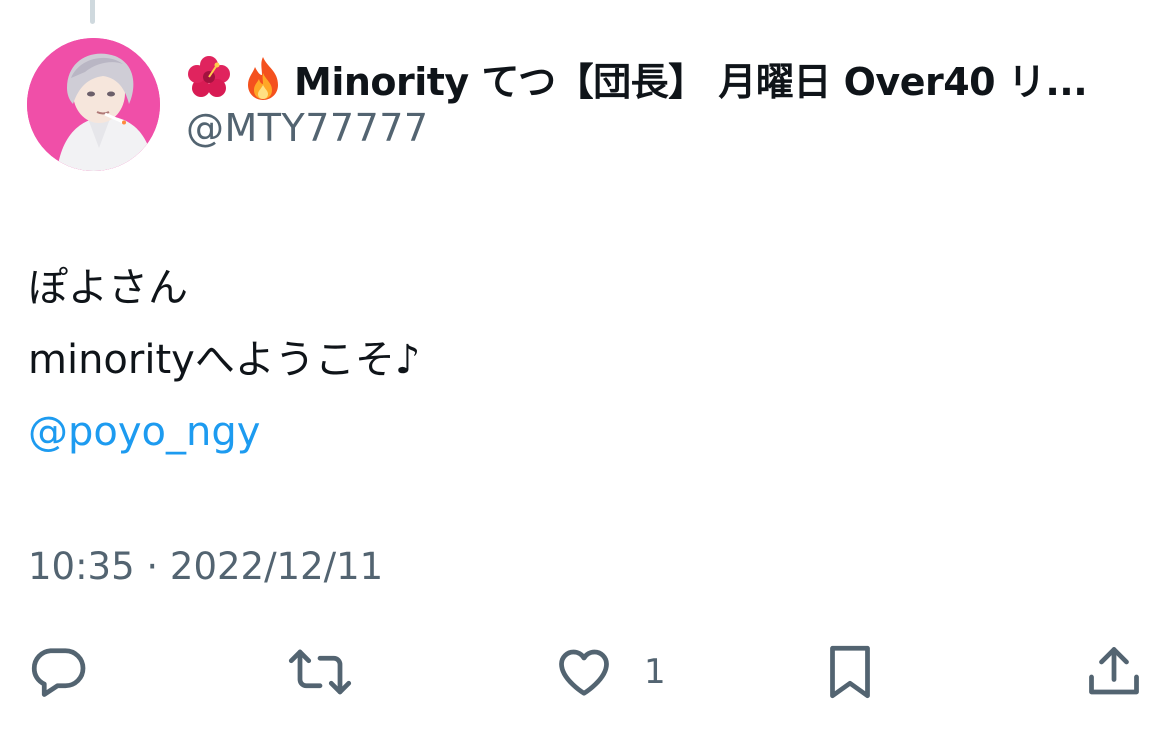 This screenshot has width=1170, height=740. I want to click on reply-button, so click(58, 672).